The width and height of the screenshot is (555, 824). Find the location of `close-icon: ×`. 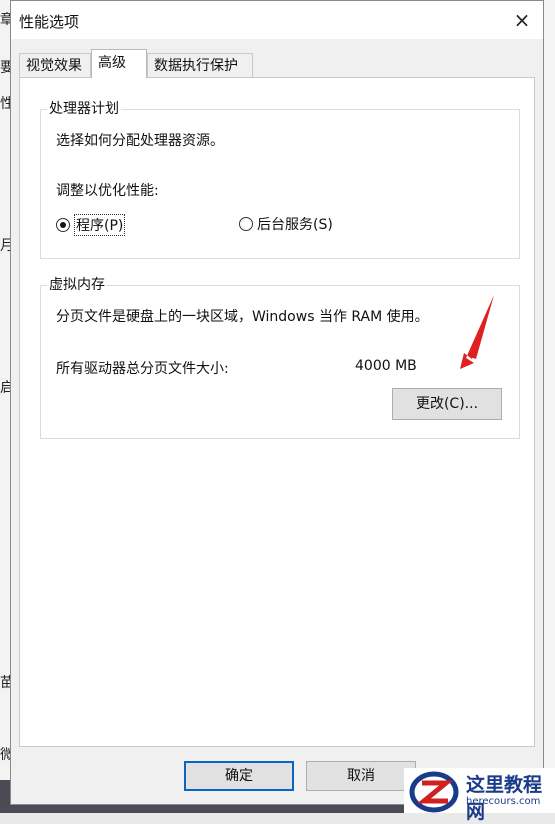

close-icon: × is located at coordinates (522, 20).